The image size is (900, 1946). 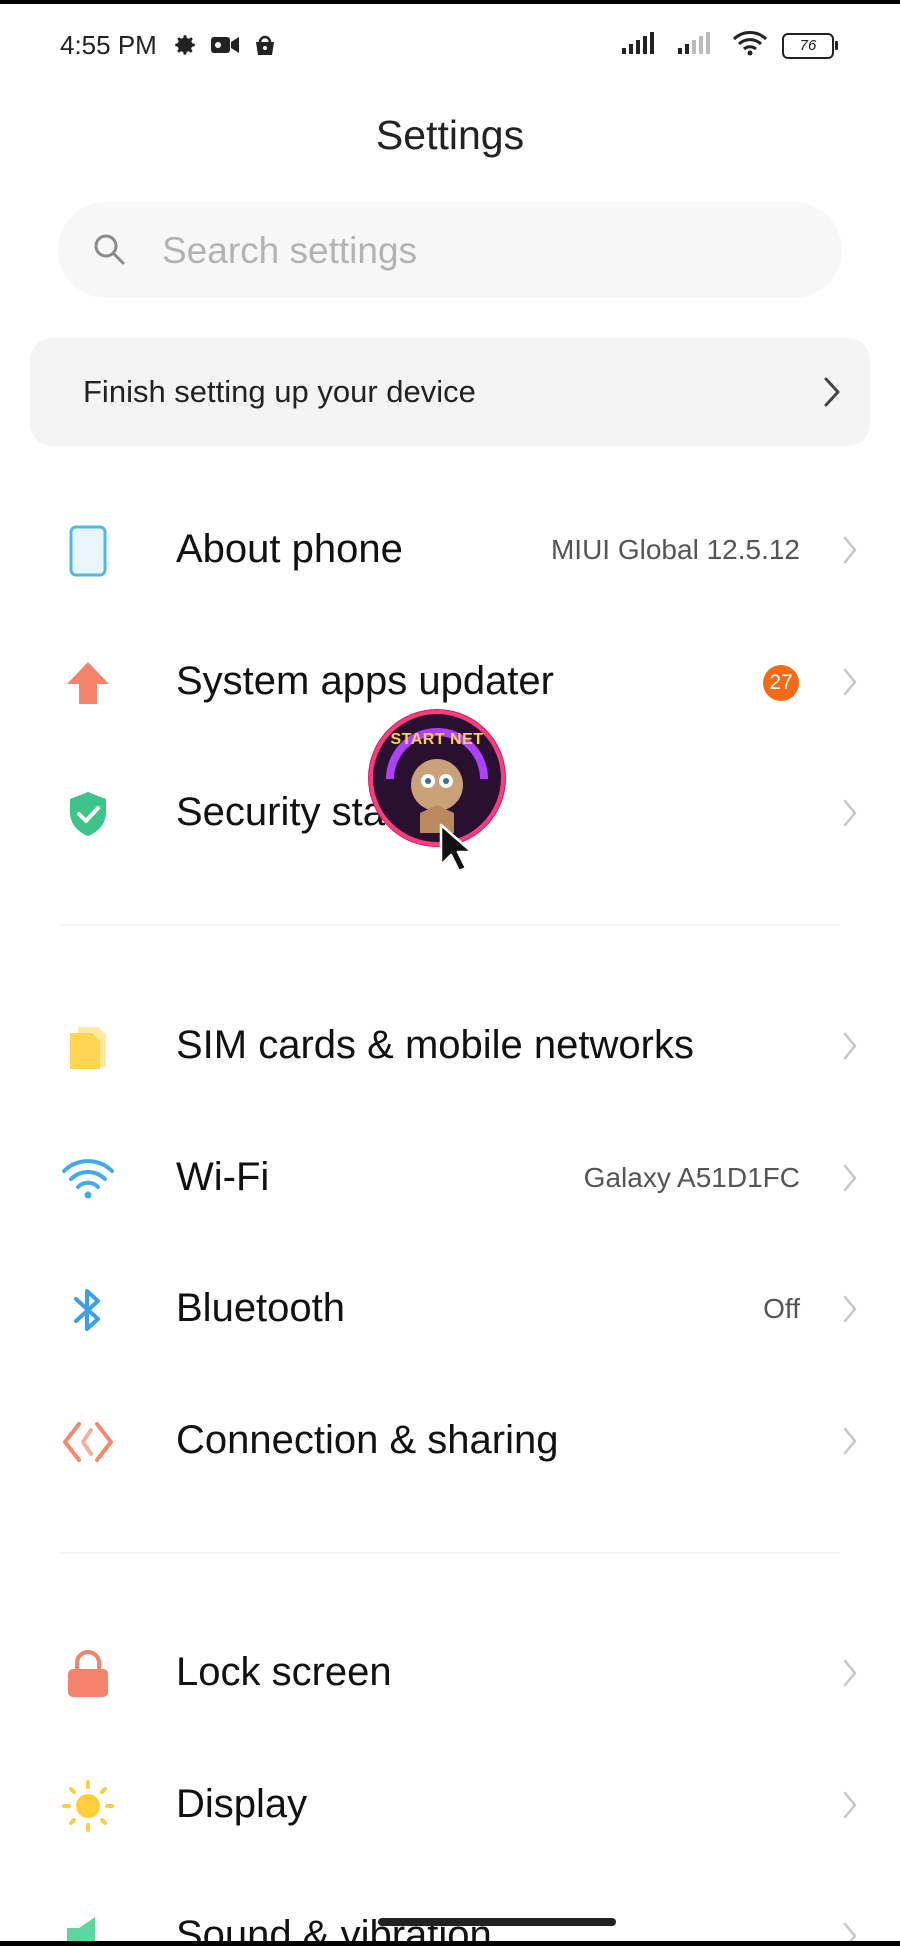 What do you see at coordinates (280, 812) in the screenshot?
I see `settings-item-label: Security sta` at bounding box center [280, 812].